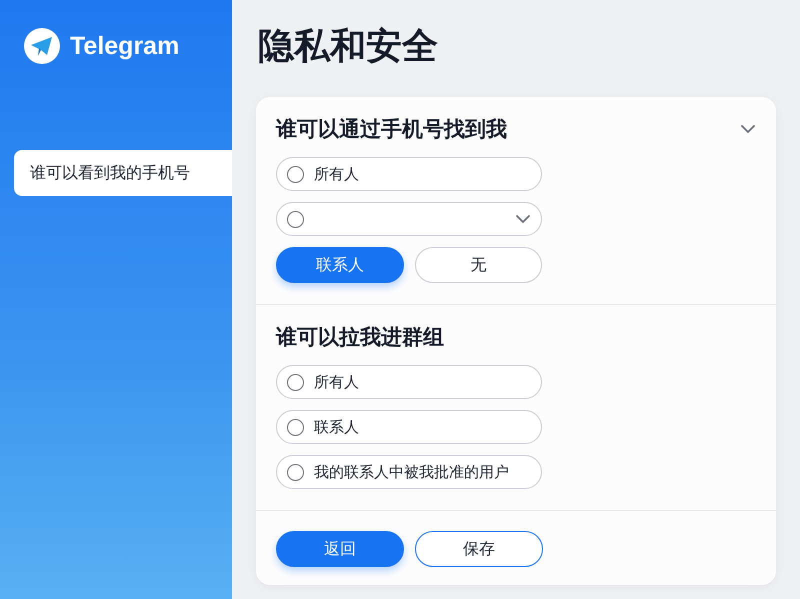 This screenshot has width=800, height=599. Describe the element at coordinates (125, 46) in the screenshot. I see `app-name: Telegram` at that location.